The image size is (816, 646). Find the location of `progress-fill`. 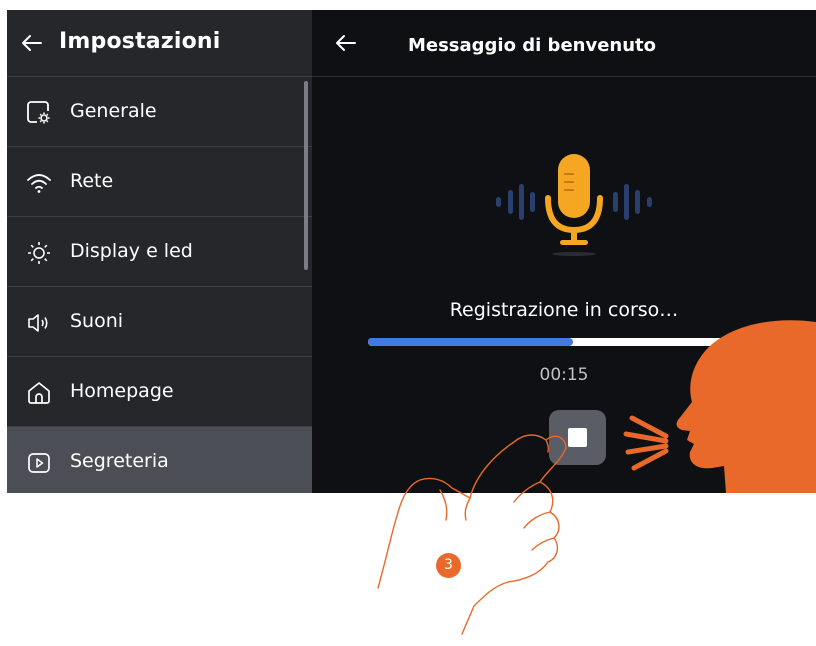

progress-fill is located at coordinates (471, 342).